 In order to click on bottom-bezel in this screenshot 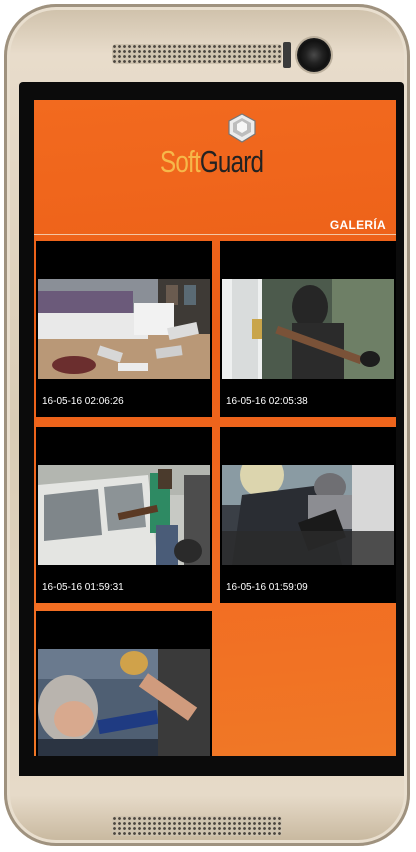, I will do `click(211, 766)`.